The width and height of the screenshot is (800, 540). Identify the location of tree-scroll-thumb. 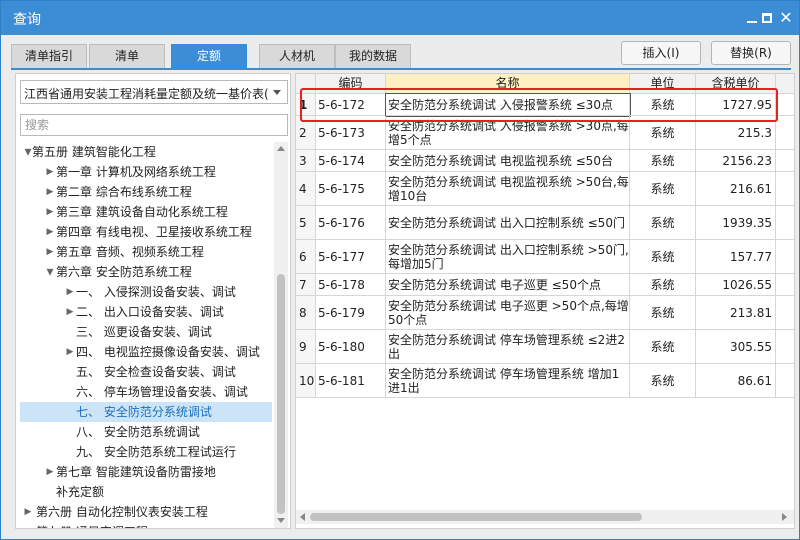
(281, 394).